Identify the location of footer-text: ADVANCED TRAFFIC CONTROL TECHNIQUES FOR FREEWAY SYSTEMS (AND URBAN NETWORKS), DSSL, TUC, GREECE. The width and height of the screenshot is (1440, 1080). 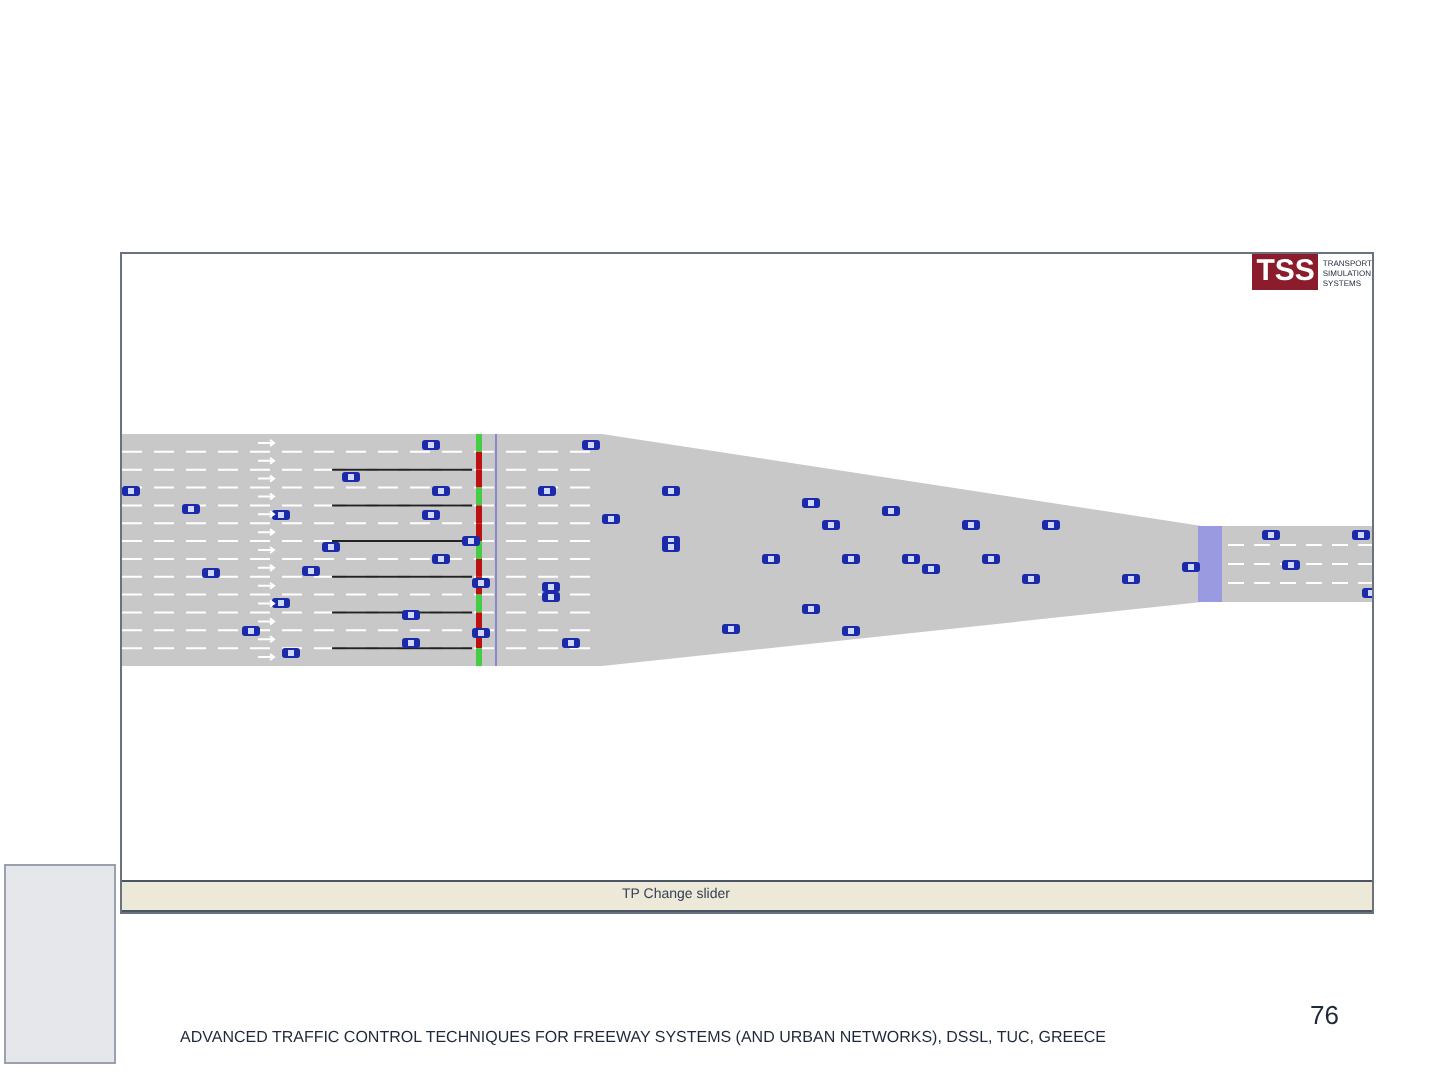
(643, 1038).